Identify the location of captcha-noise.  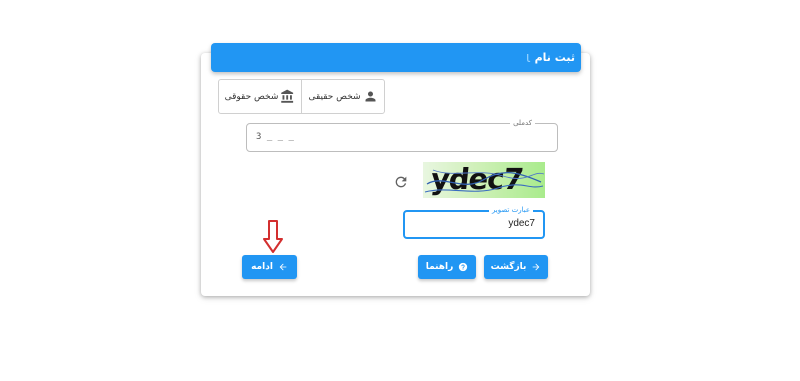
(484, 181).